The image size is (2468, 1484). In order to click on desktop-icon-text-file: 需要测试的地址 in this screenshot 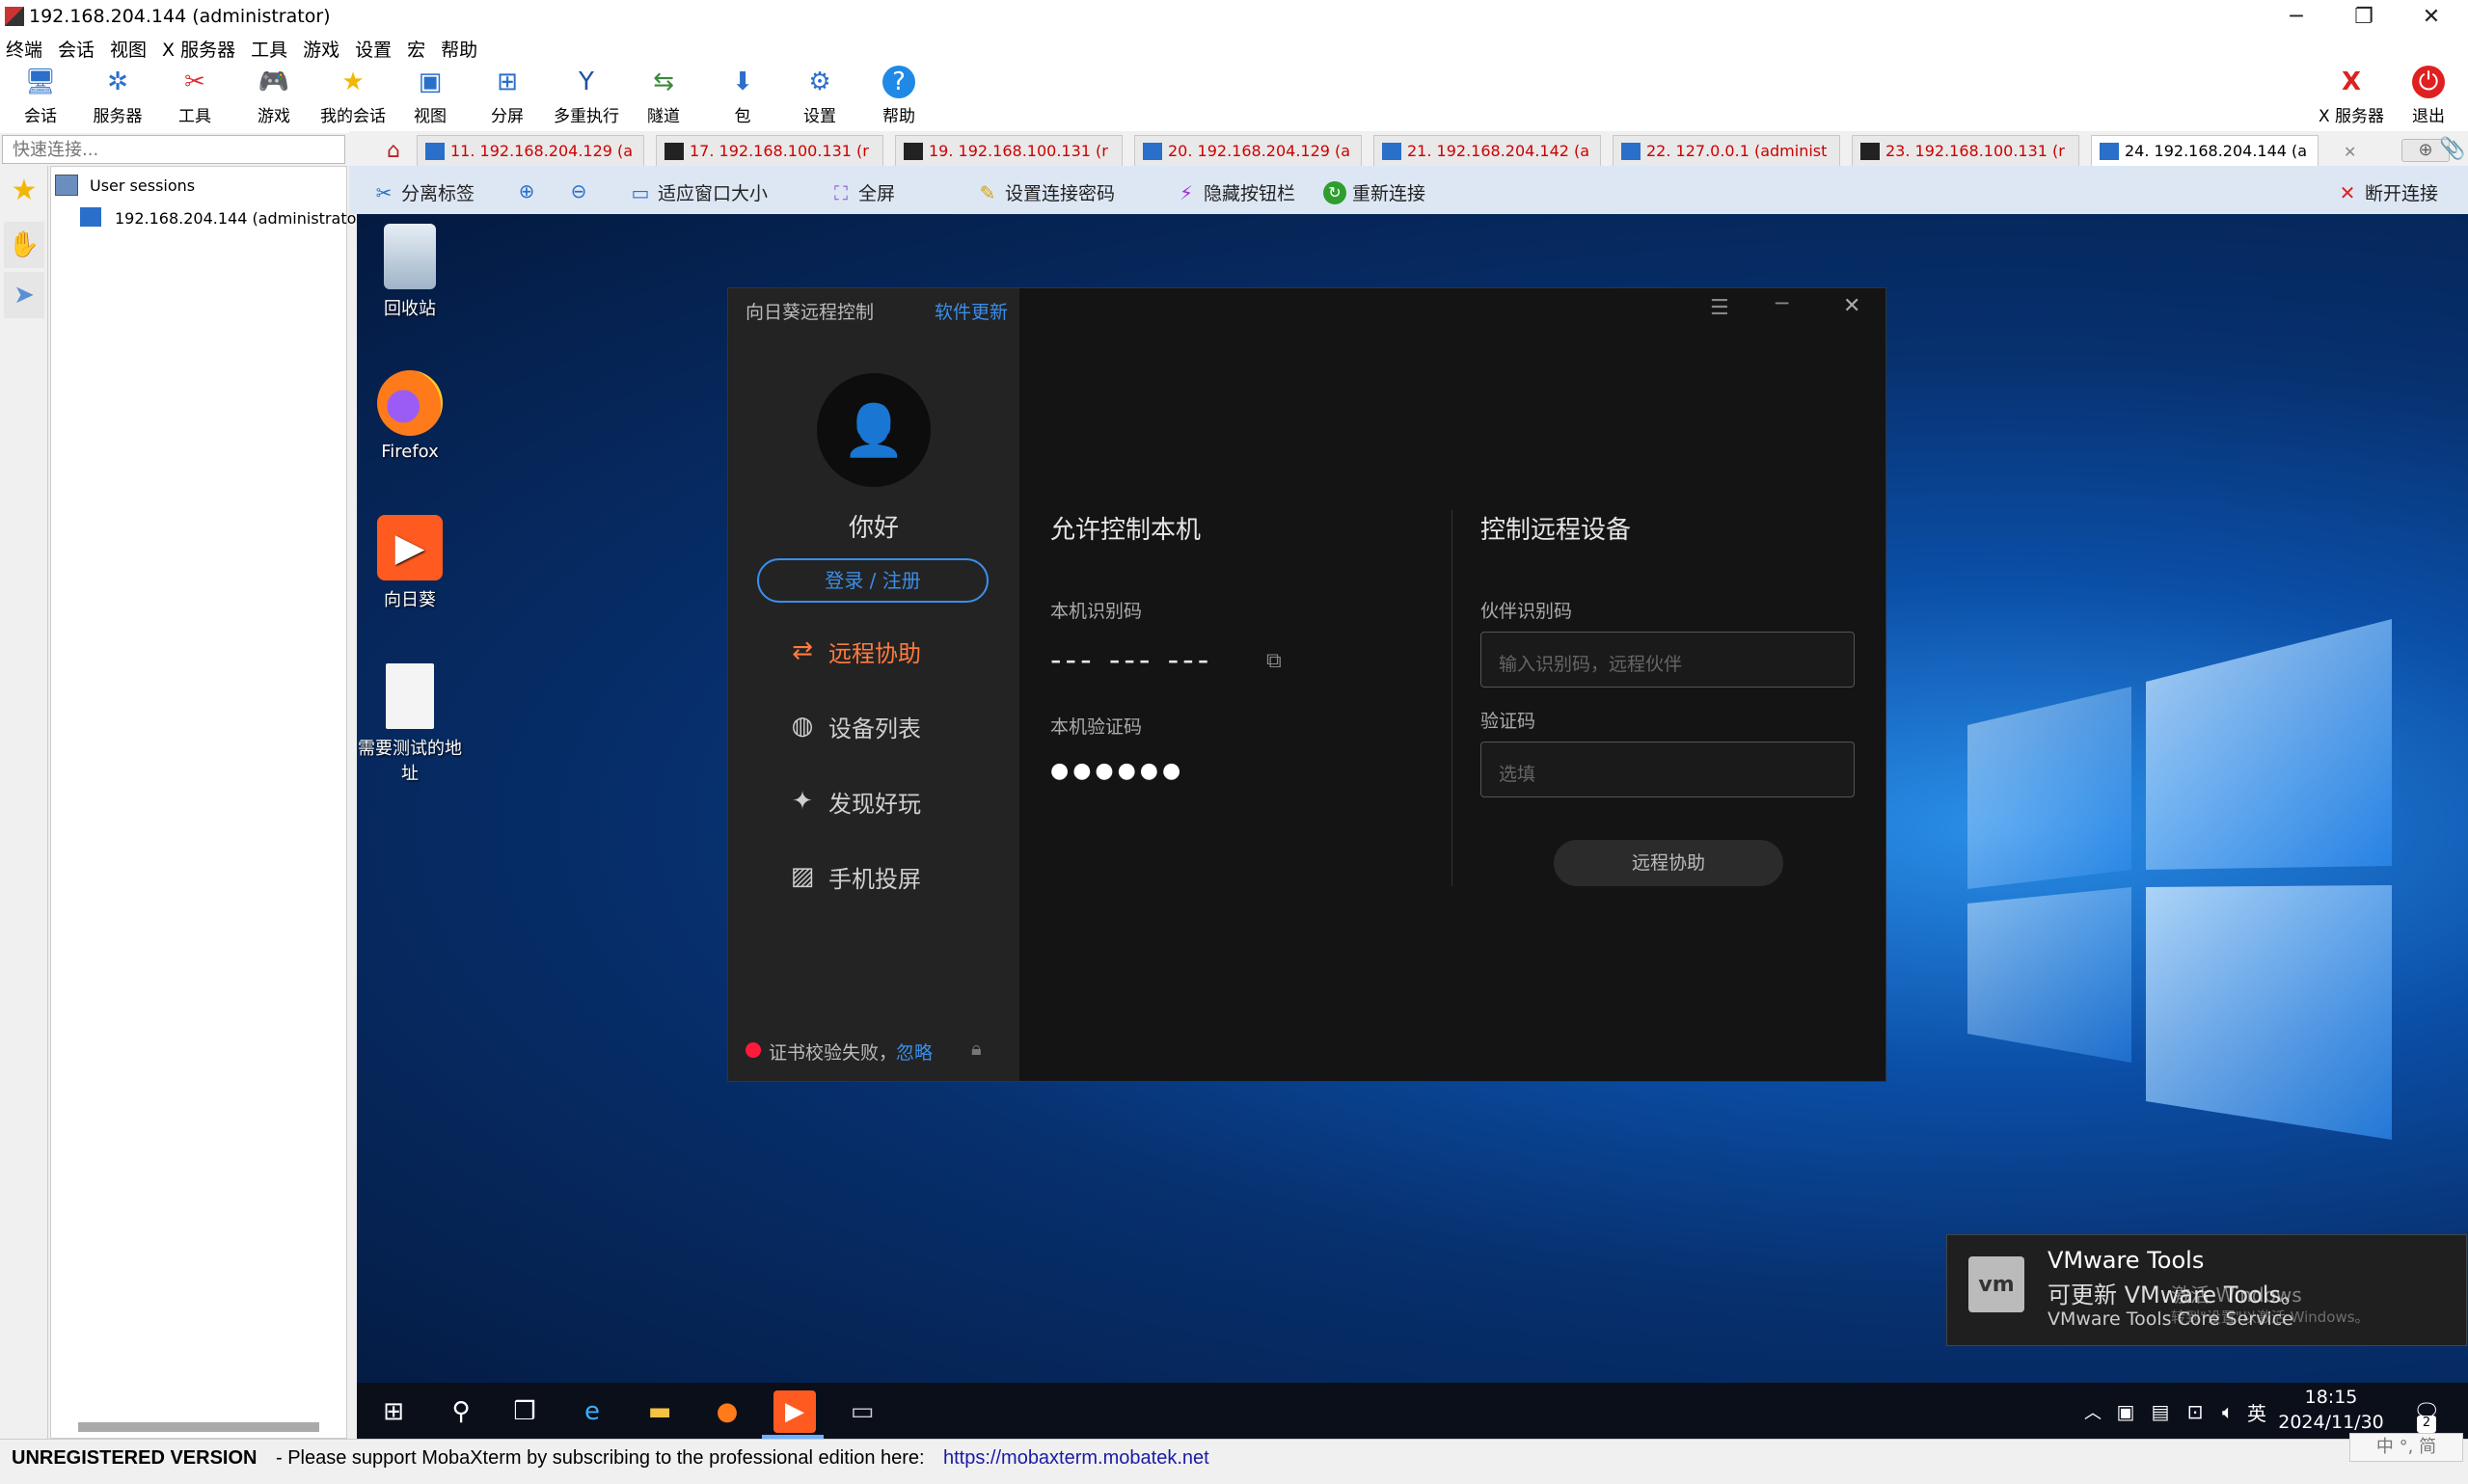, I will do `click(410, 724)`.